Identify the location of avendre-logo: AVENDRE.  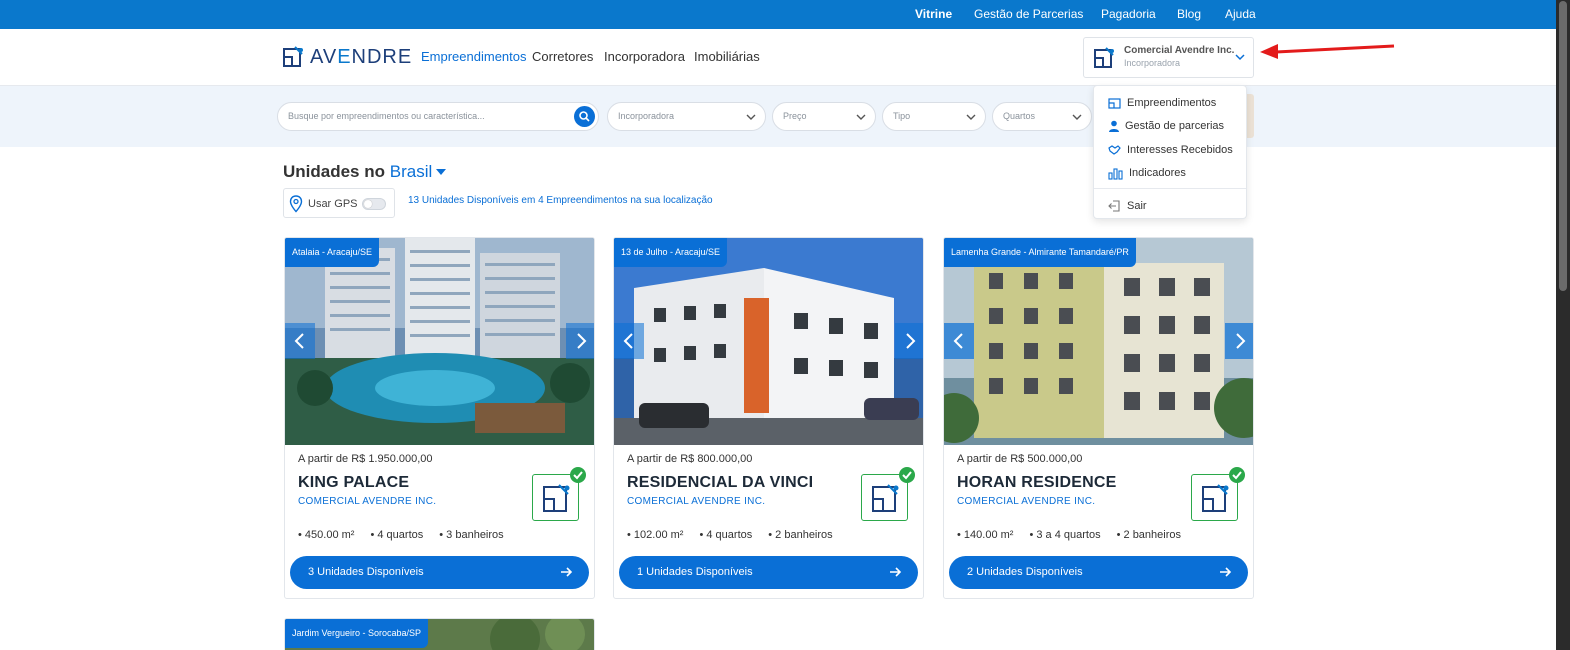
(347, 57).